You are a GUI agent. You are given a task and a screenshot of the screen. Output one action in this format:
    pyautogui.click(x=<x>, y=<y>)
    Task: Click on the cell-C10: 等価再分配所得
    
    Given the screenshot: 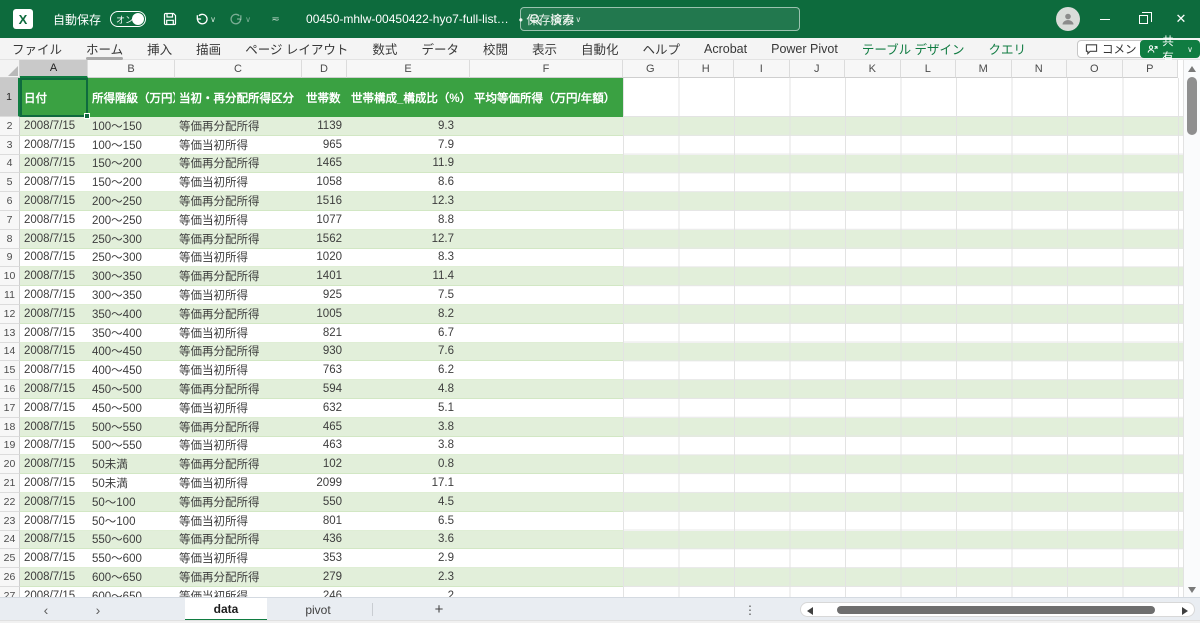 What is the action you would take?
    pyautogui.click(x=238, y=277)
    